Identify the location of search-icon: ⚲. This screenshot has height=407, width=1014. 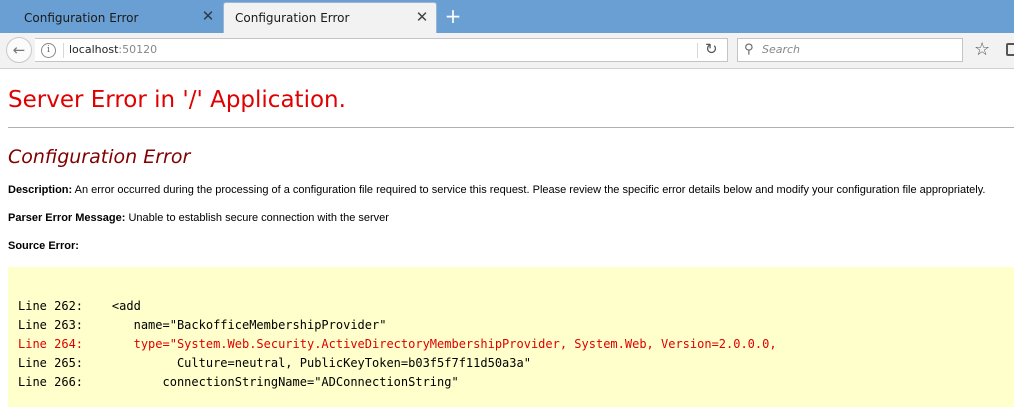
(749, 49).